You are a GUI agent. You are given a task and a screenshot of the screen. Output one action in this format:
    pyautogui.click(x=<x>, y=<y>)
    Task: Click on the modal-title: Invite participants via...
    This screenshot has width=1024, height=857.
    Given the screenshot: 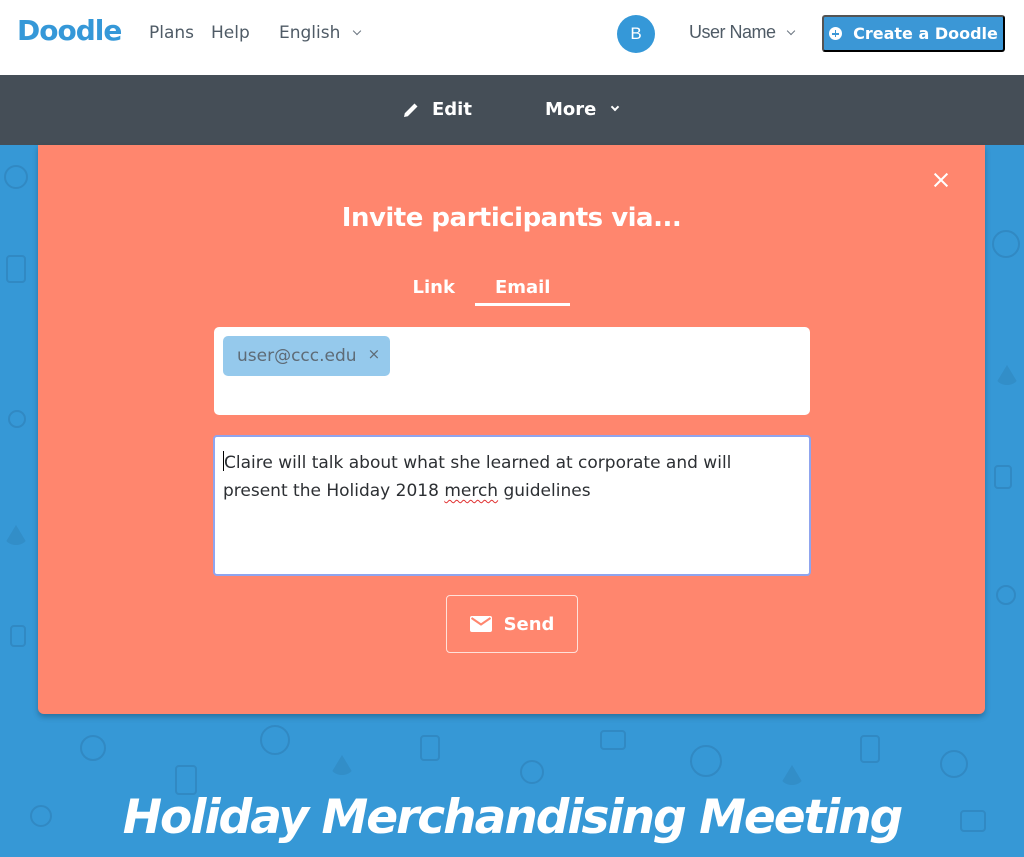 What is the action you would take?
    pyautogui.click(x=511, y=218)
    